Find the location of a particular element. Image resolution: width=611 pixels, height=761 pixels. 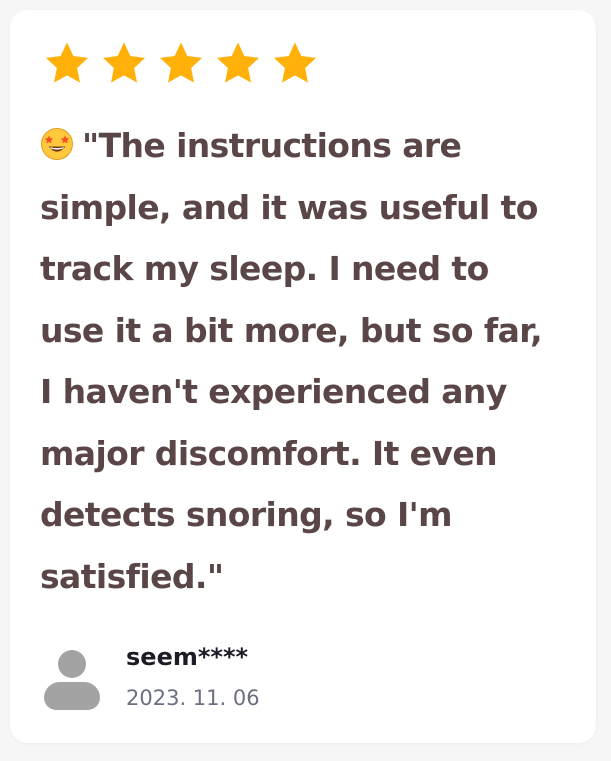

star-rating is located at coordinates (186, 63).